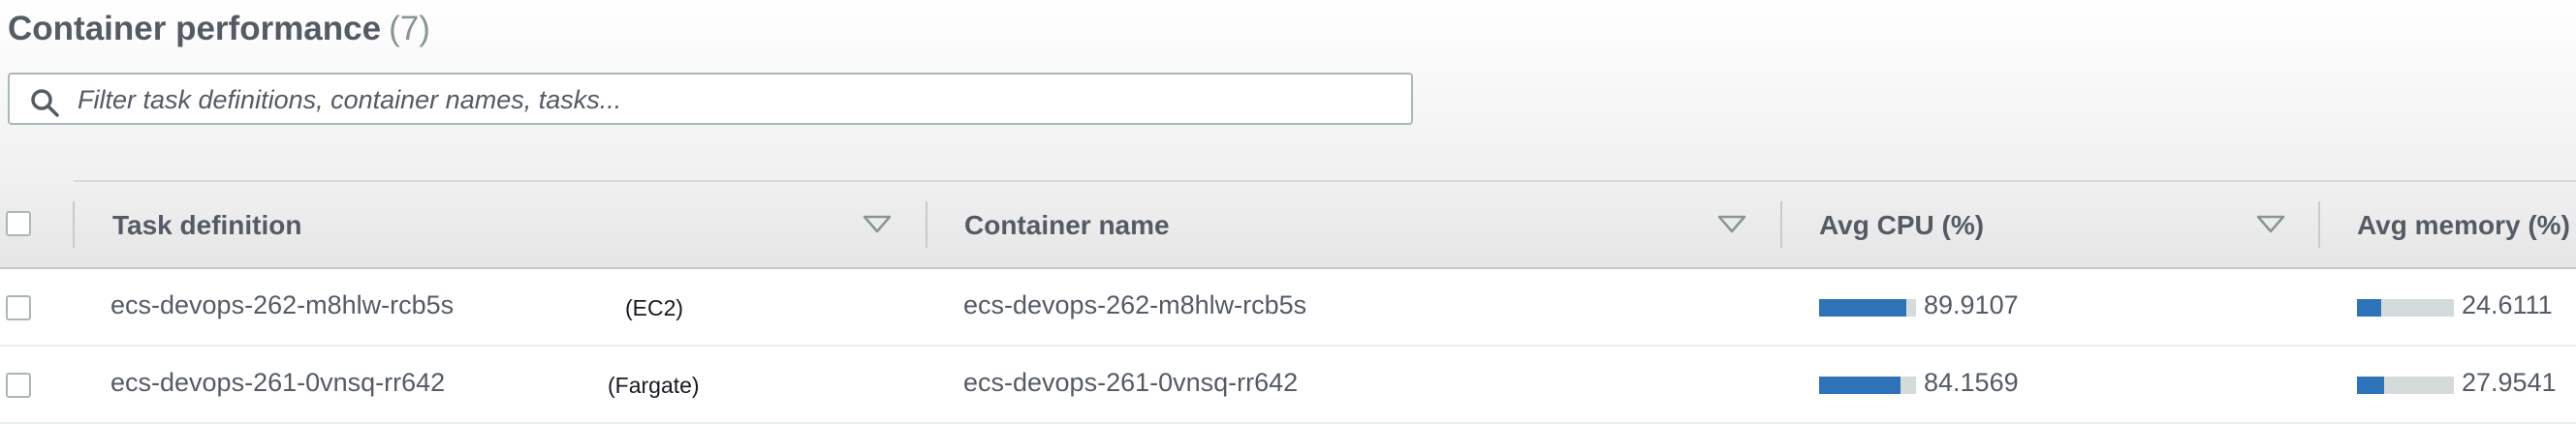 The height and width of the screenshot is (424, 2576). What do you see at coordinates (654, 307) in the screenshot?
I see `launch-type-label: (EC2)` at bounding box center [654, 307].